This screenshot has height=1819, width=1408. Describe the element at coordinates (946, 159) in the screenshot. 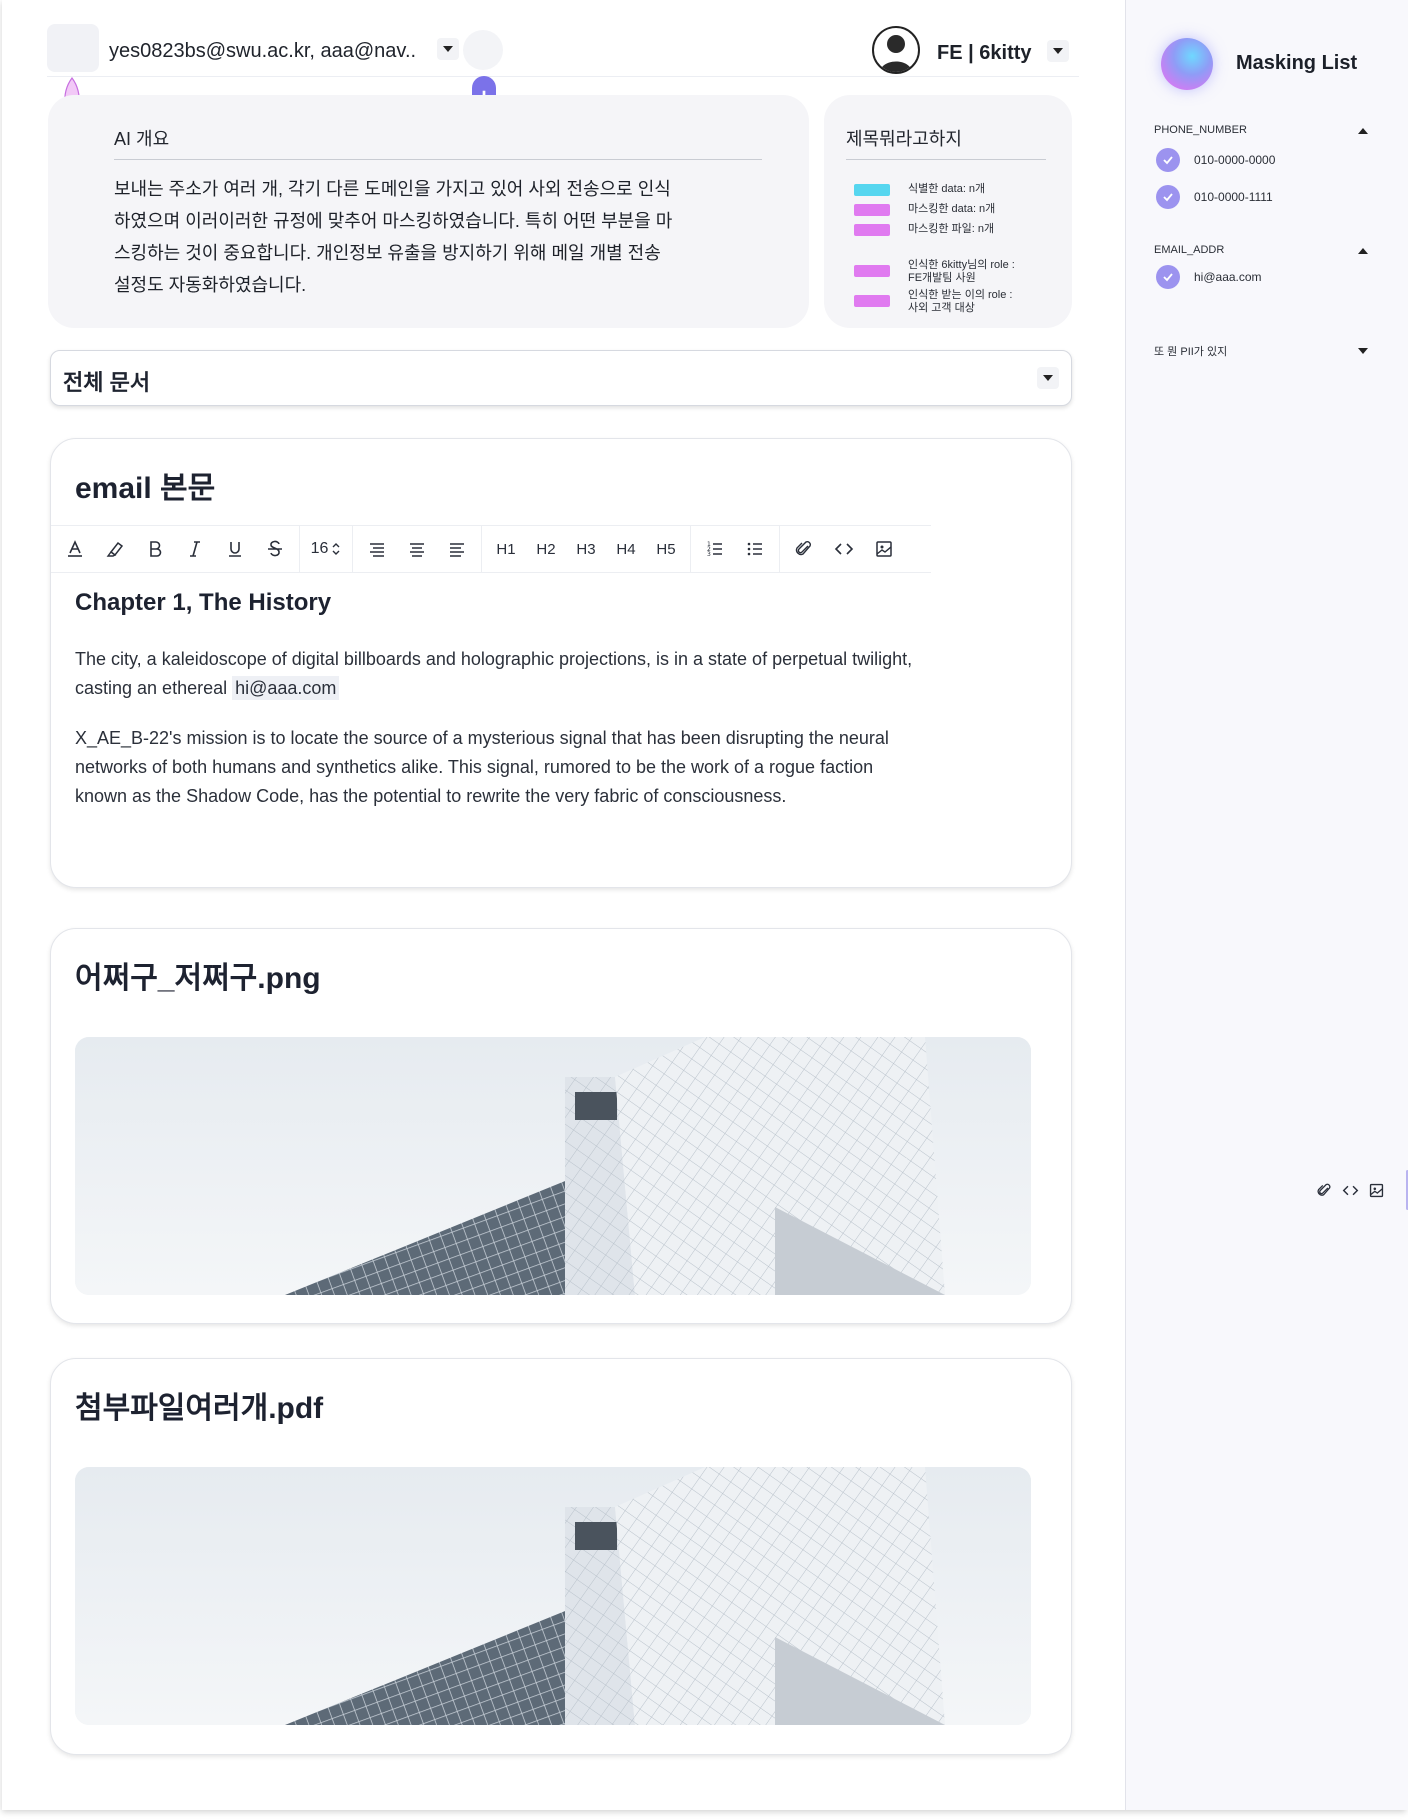

I see `divider` at that location.